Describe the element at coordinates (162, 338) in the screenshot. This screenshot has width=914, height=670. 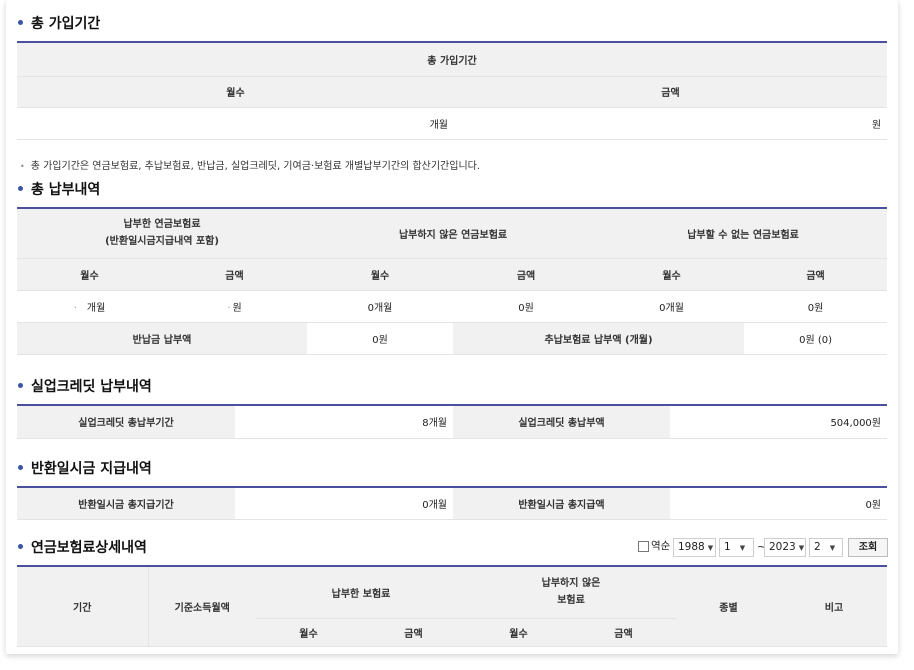
I see `refund-label: 반납금 납부액` at that location.